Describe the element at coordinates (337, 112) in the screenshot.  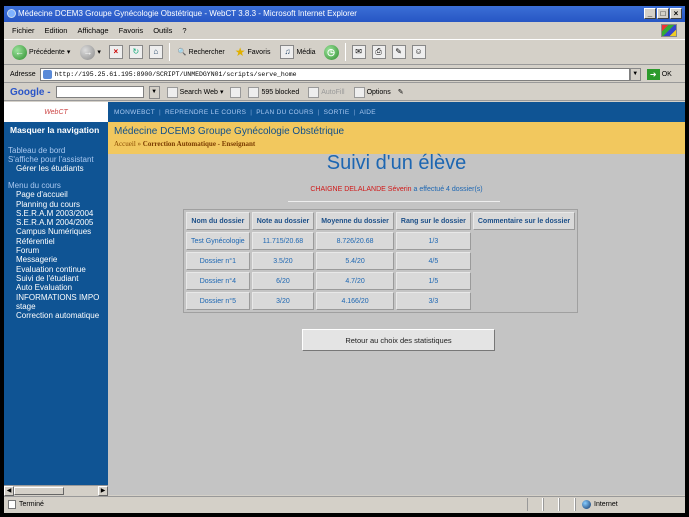
I see `nav-sortie: SORTIE` at that location.